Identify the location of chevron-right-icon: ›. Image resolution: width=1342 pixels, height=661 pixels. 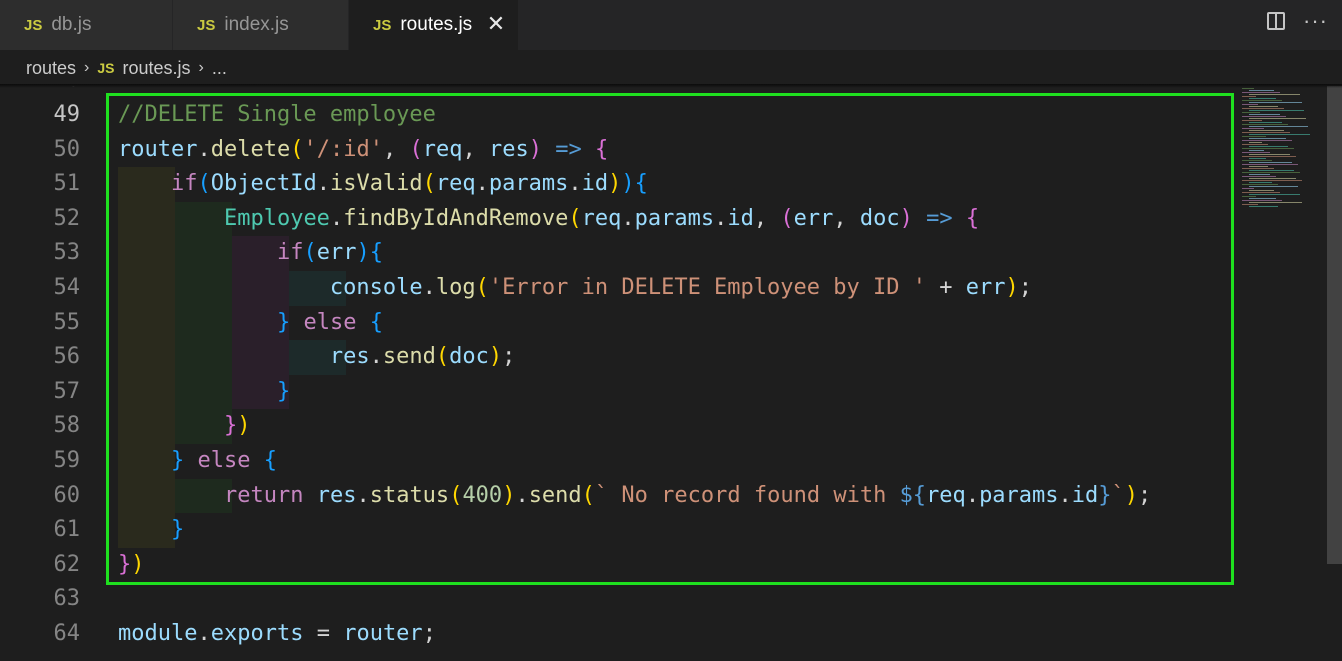
(201, 67).